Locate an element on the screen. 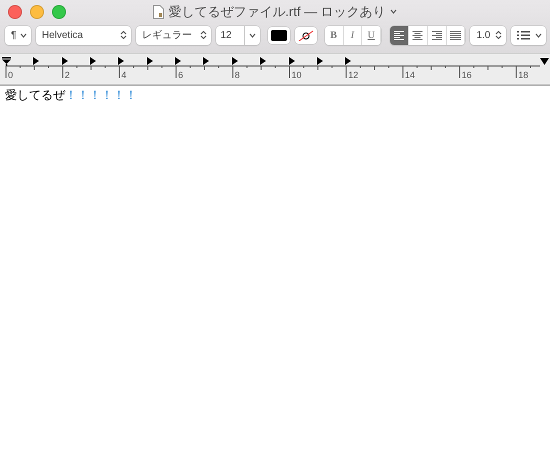 Image resolution: width=550 pixels, height=468 pixels. font-size-field: 12 is located at coordinates (238, 35).